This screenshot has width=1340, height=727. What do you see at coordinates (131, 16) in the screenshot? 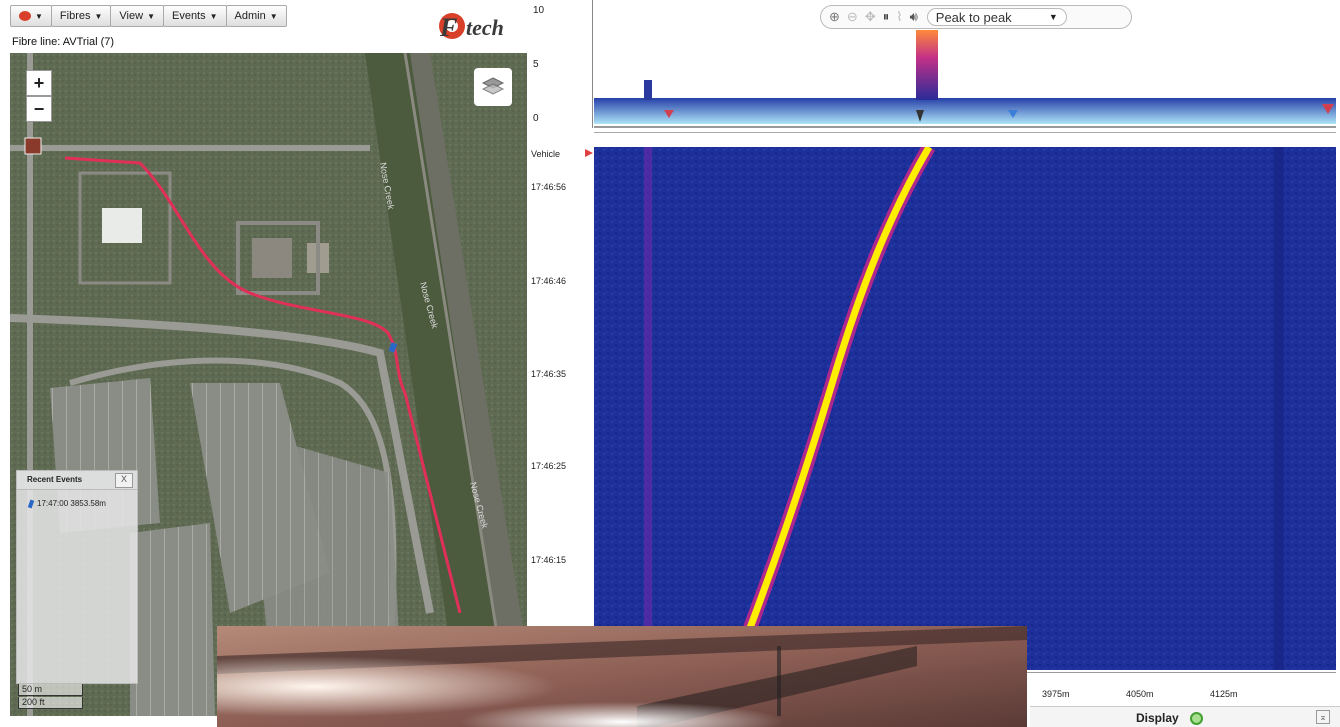
I see `menu-label: View` at bounding box center [131, 16].